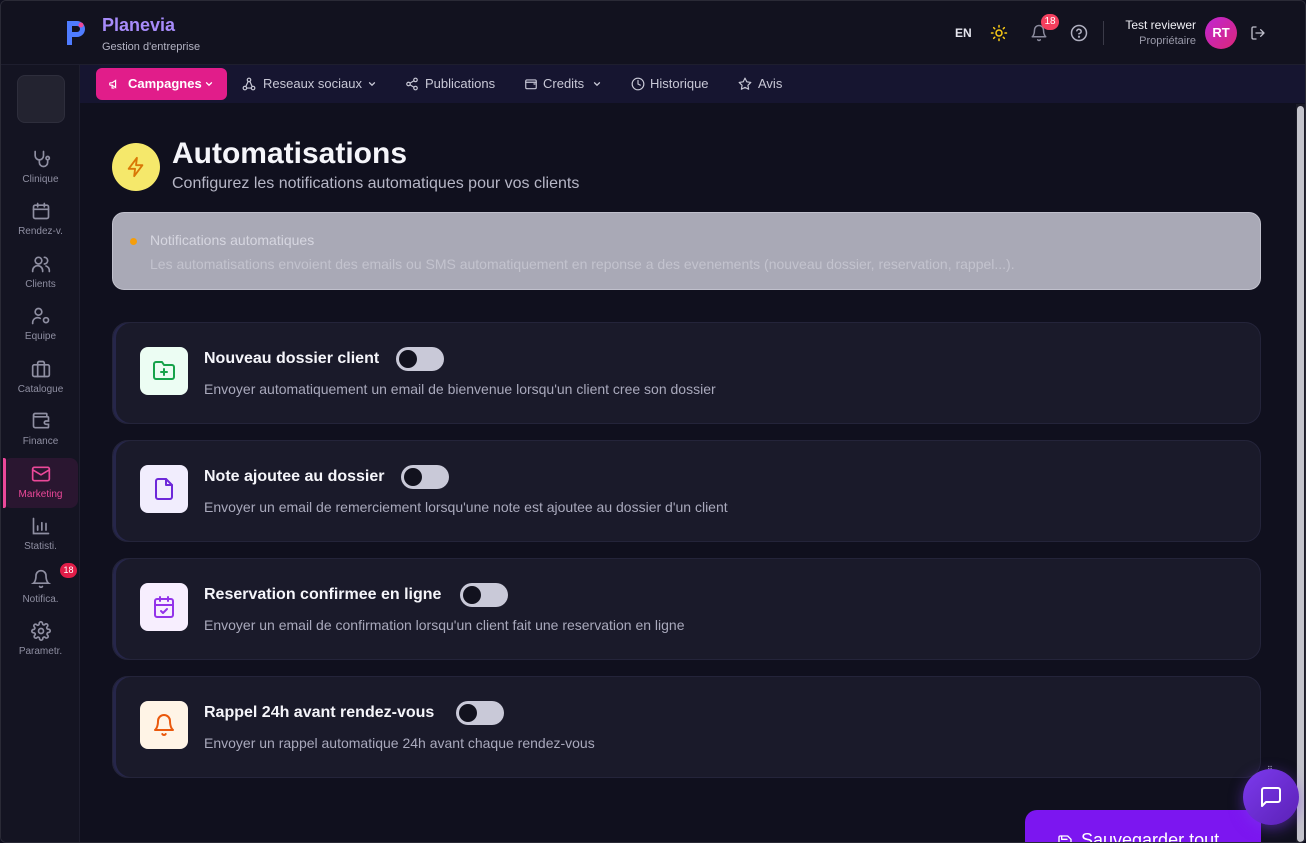  What do you see at coordinates (1079, 33) in the screenshot?
I see `help-icon` at bounding box center [1079, 33].